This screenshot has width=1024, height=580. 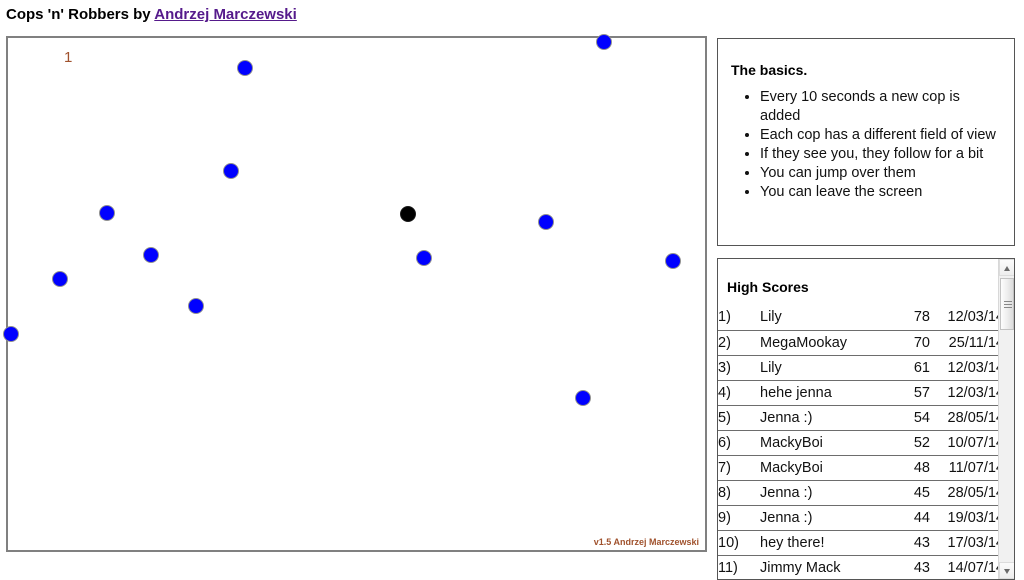 What do you see at coordinates (739, 418) in the screenshot?
I see `highscore-rank-cell: 5)` at bounding box center [739, 418].